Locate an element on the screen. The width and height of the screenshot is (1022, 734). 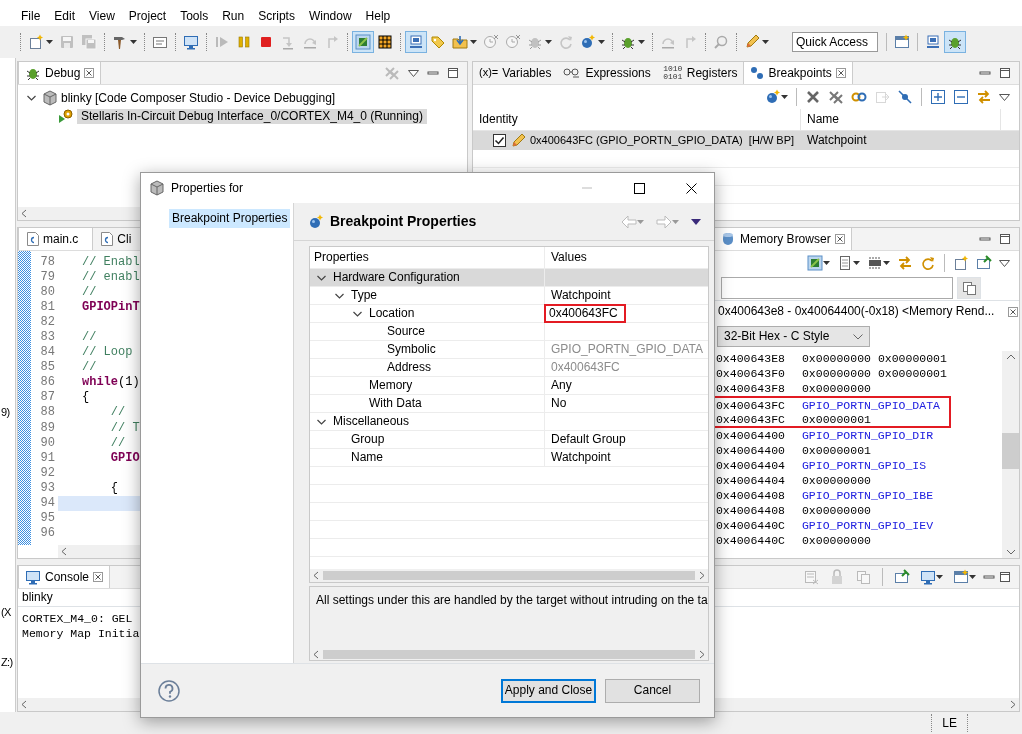
forward-button is located at coordinates (667, 221).